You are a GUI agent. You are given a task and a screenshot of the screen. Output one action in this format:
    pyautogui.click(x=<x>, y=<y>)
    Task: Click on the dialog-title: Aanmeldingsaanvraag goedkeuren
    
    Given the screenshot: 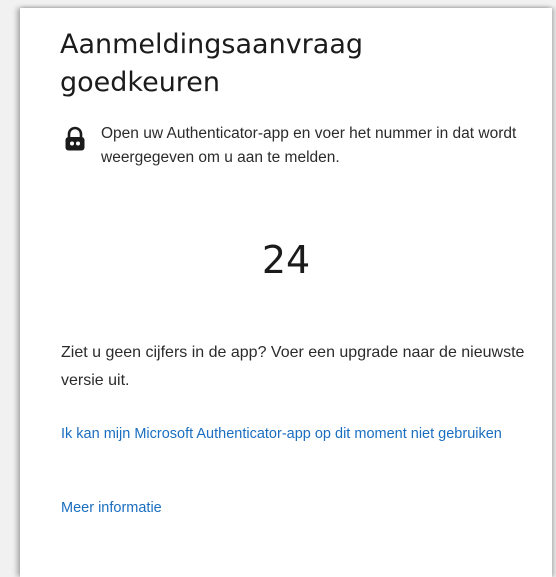 What is the action you would take?
    pyautogui.click(x=212, y=63)
    